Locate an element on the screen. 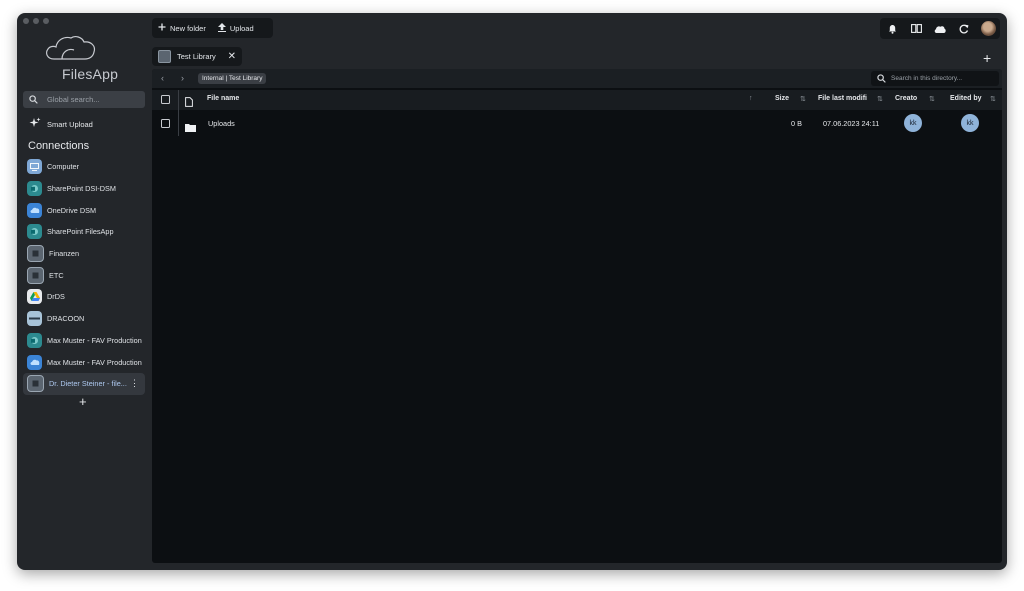 The image size is (1024, 591). refresh-icon is located at coordinates (964, 29).